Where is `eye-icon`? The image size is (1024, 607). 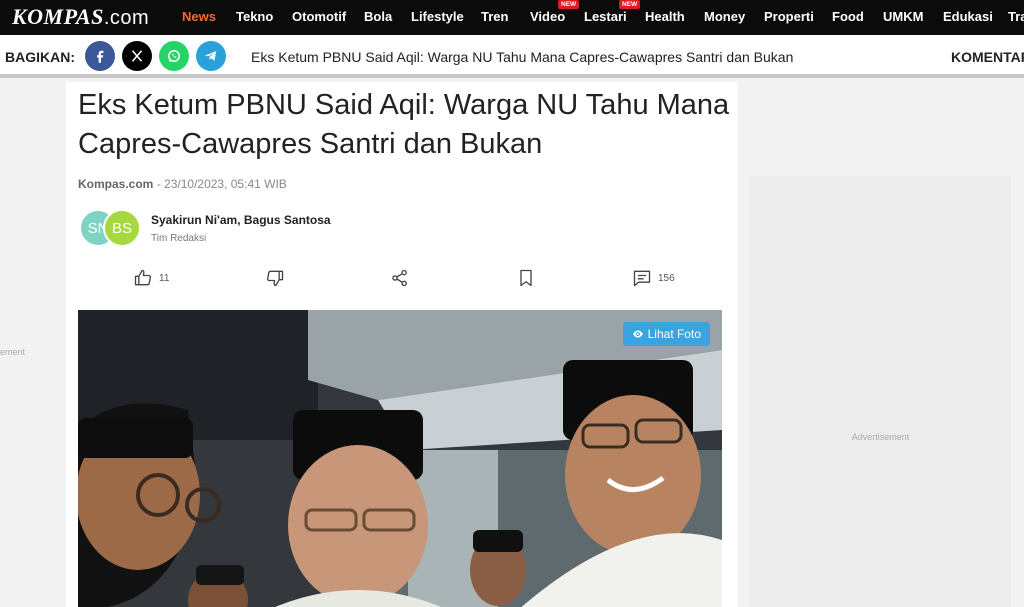
eye-icon is located at coordinates (637, 334).